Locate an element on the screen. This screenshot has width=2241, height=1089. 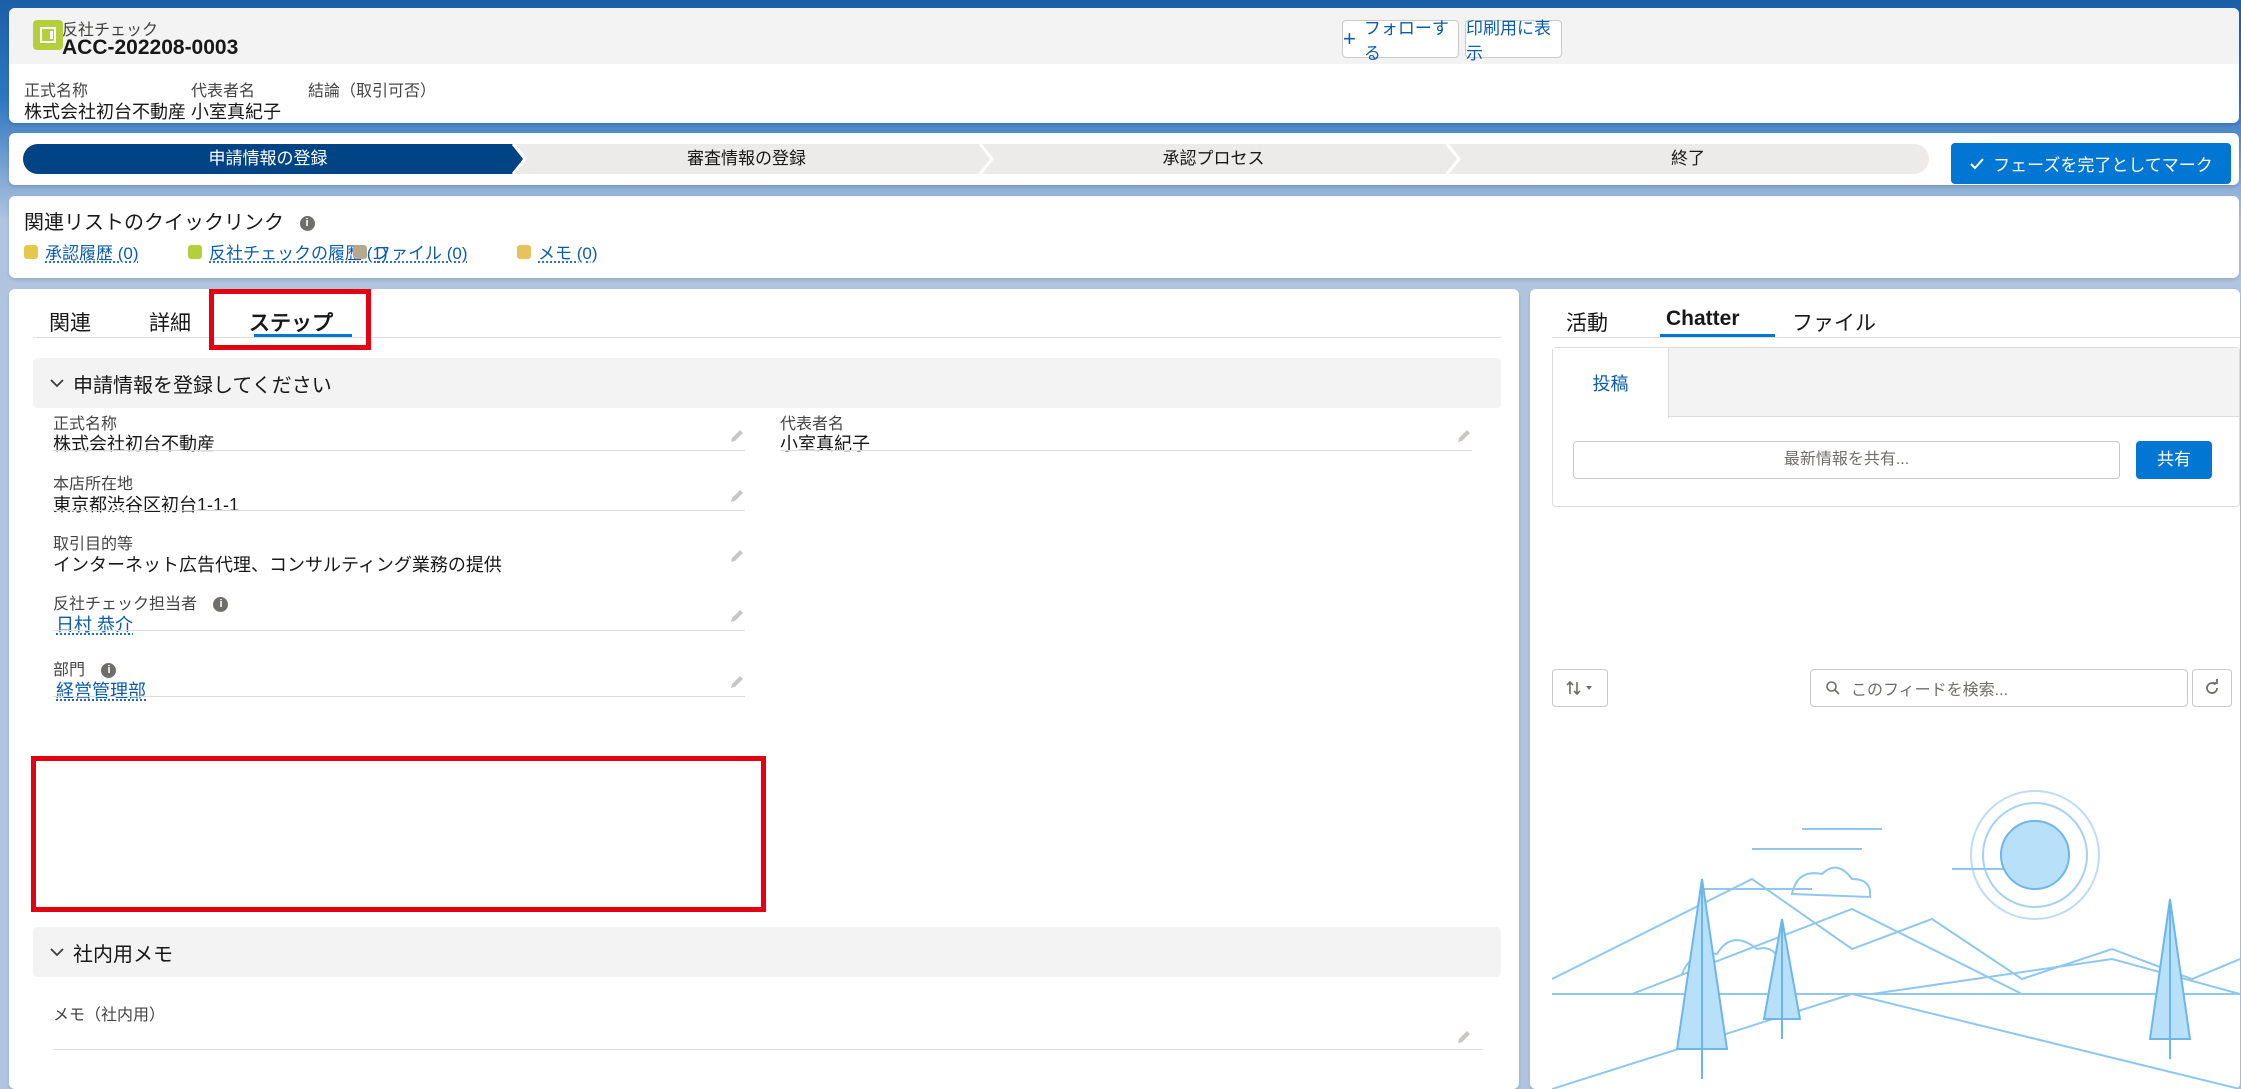
quicklink-approval-history: 承認履歴 (0) is located at coordinates (81, 251).